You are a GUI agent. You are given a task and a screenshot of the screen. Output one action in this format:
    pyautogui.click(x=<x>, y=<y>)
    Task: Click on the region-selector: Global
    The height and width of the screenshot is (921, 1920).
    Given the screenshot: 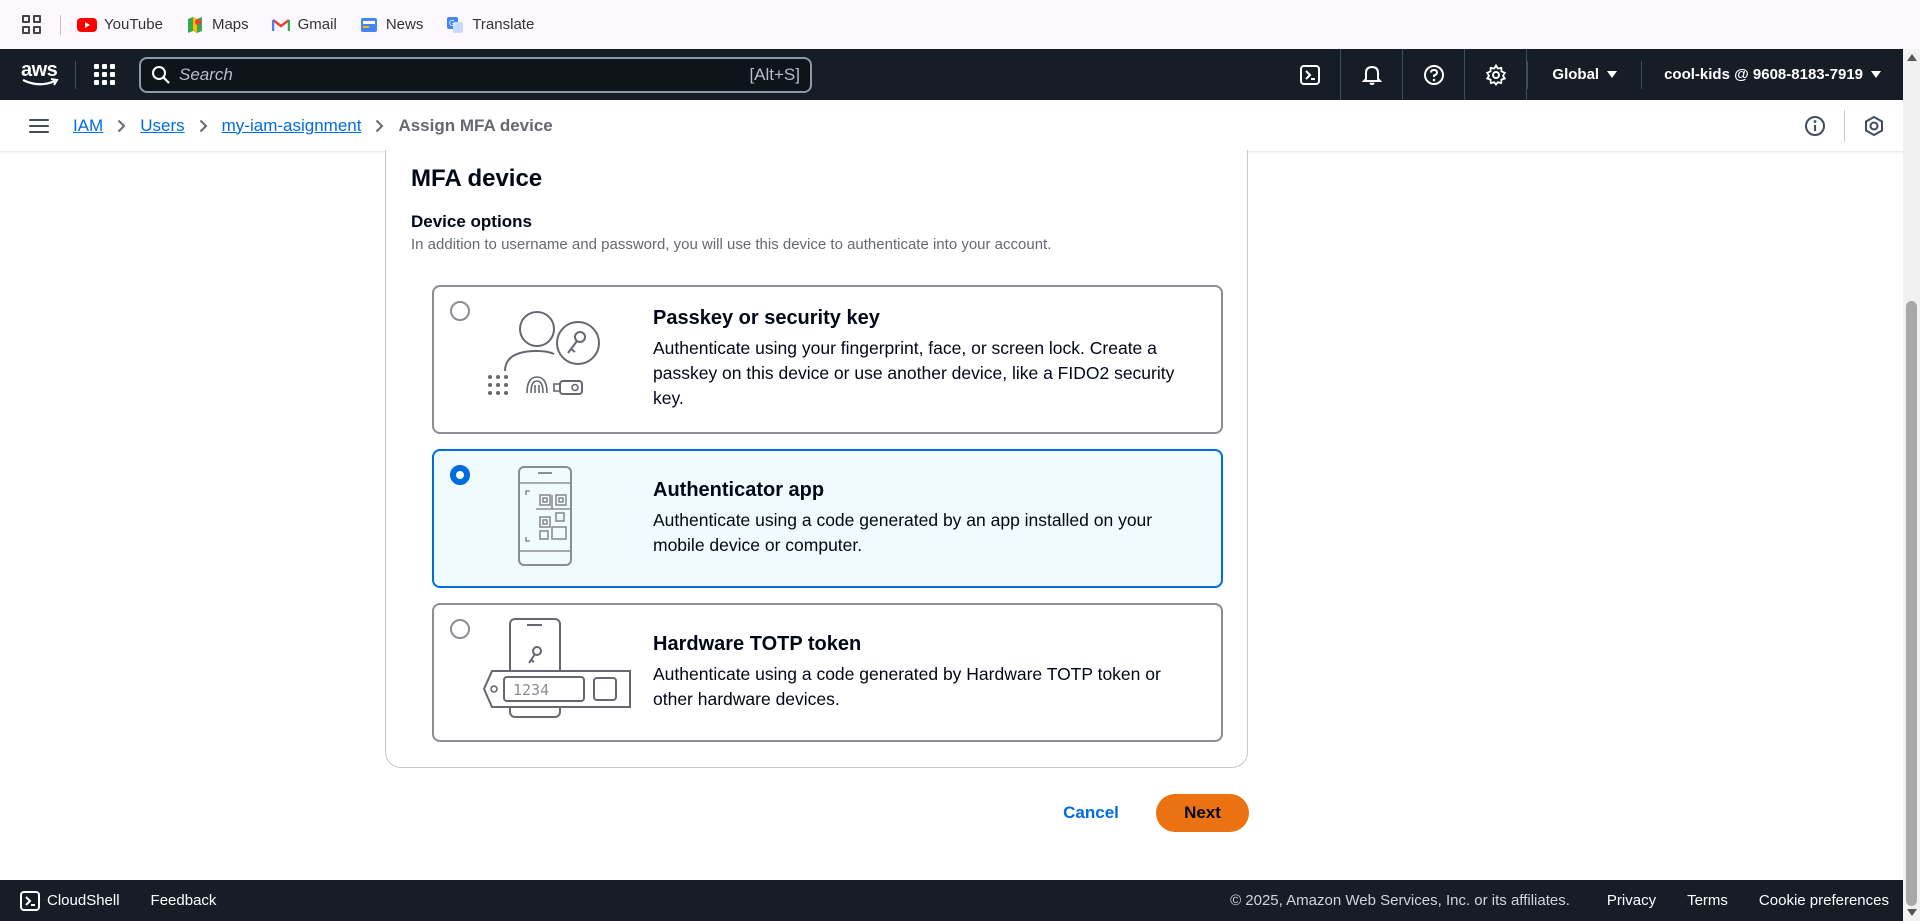 What is the action you would take?
    pyautogui.click(x=1585, y=74)
    